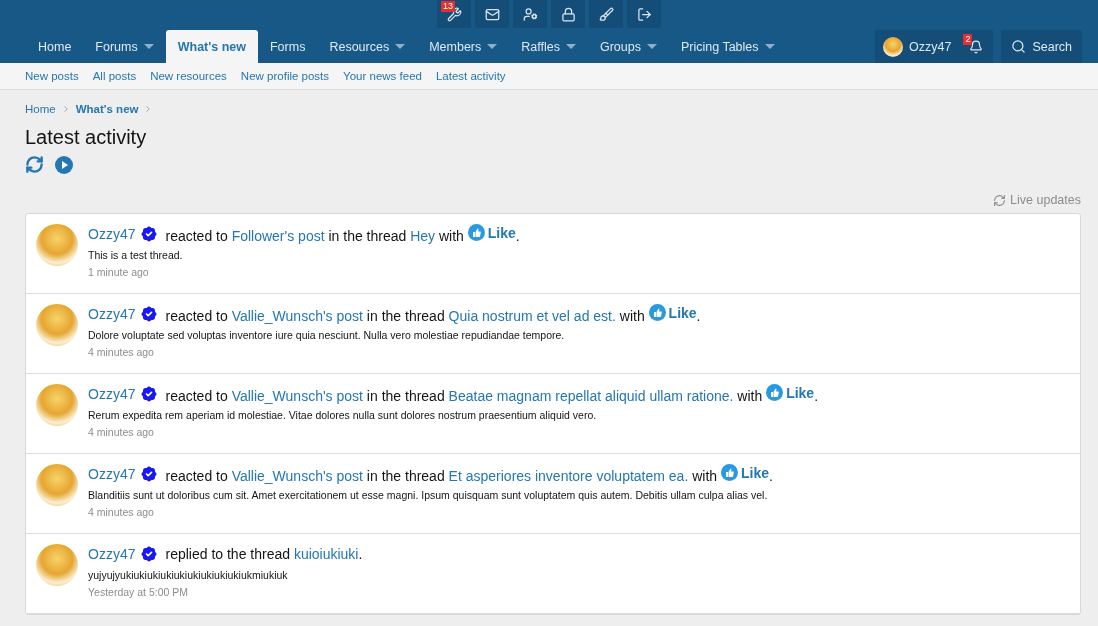  What do you see at coordinates (448, 6) in the screenshot?
I see `count-badge: 13` at bounding box center [448, 6].